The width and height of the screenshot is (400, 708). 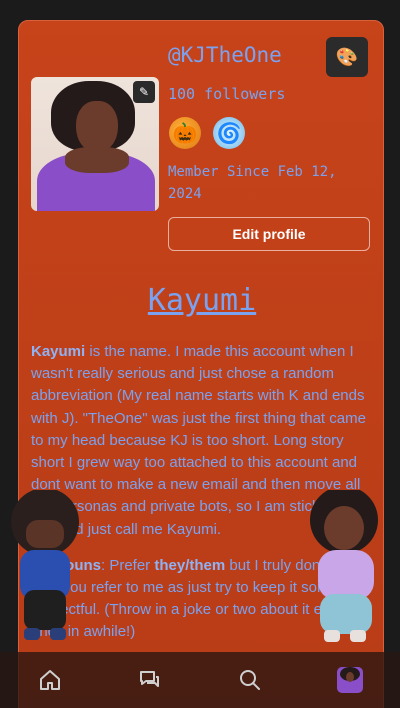 What do you see at coordinates (252, 183) in the screenshot?
I see `member-since: Member Since Feb 12, 2024` at bounding box center [252, 183].